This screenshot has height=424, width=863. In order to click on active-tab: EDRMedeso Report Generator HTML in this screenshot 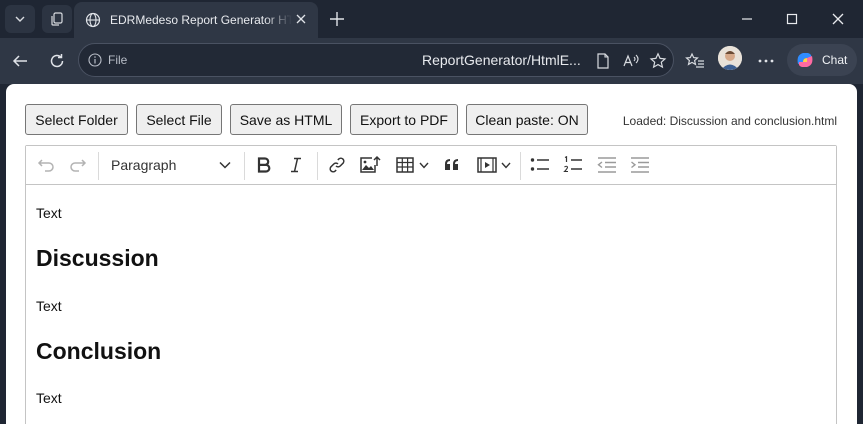, I will do `click(196, 20)`.